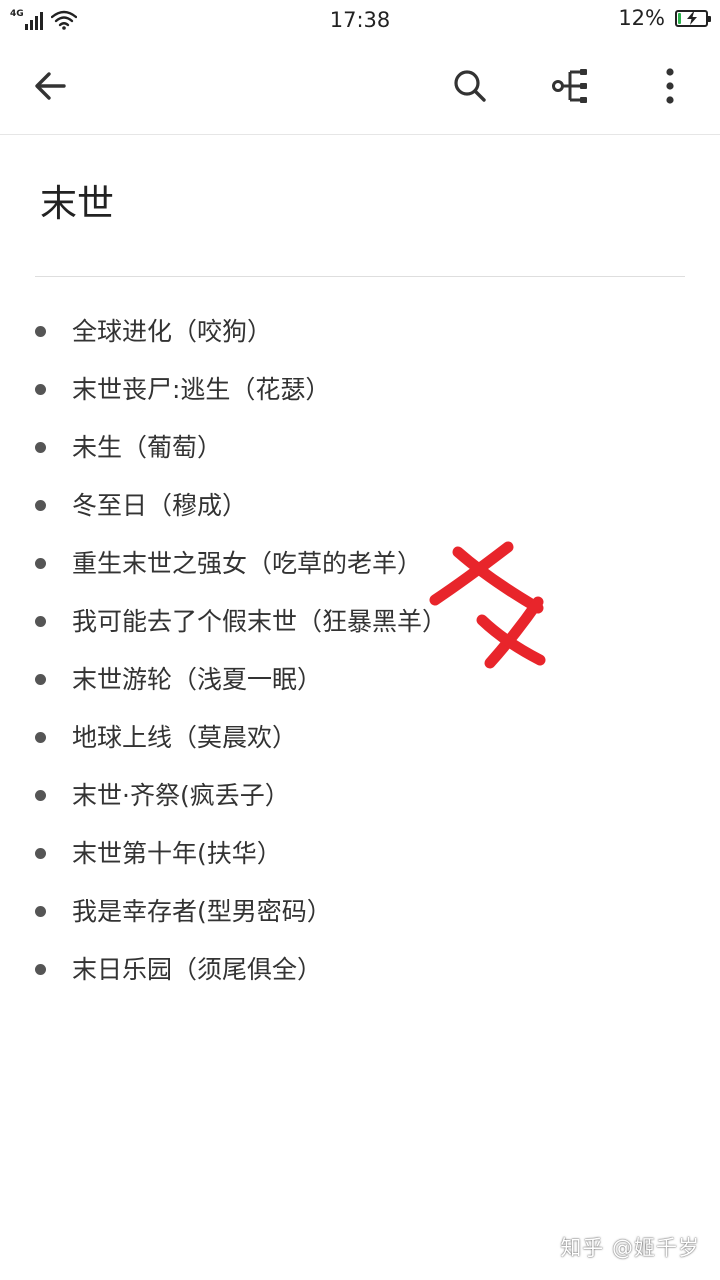 The height and width of the screenshot is (1280, 720). I want to click on share-tree-icon, so click(569, 86).